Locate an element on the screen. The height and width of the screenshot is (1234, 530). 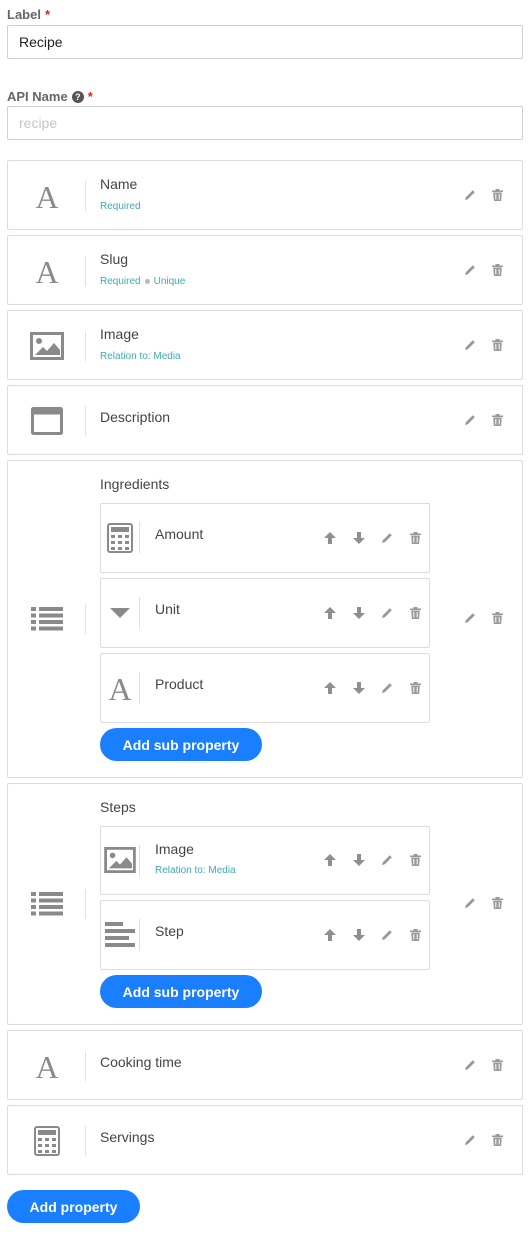
sub-property-name: Unit is located at coordinates (167, 609).